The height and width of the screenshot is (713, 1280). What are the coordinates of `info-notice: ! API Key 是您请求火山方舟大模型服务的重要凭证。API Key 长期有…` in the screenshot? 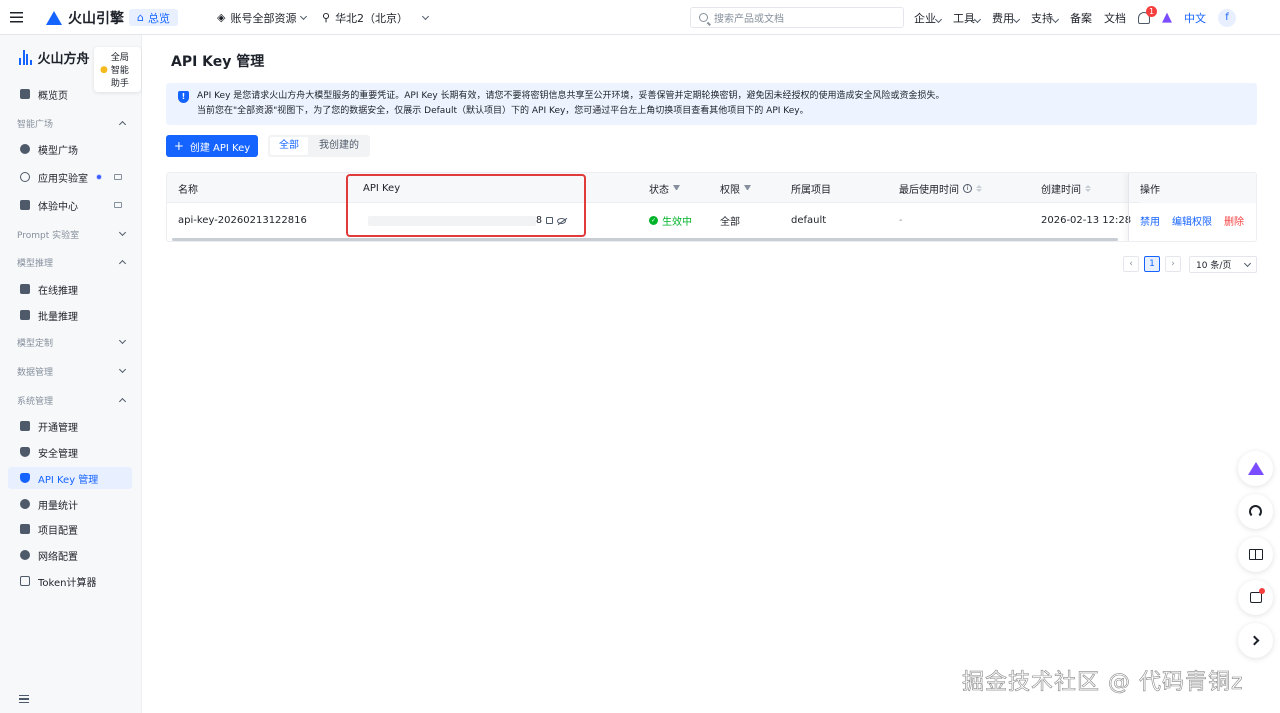 It's located at (711, 104).